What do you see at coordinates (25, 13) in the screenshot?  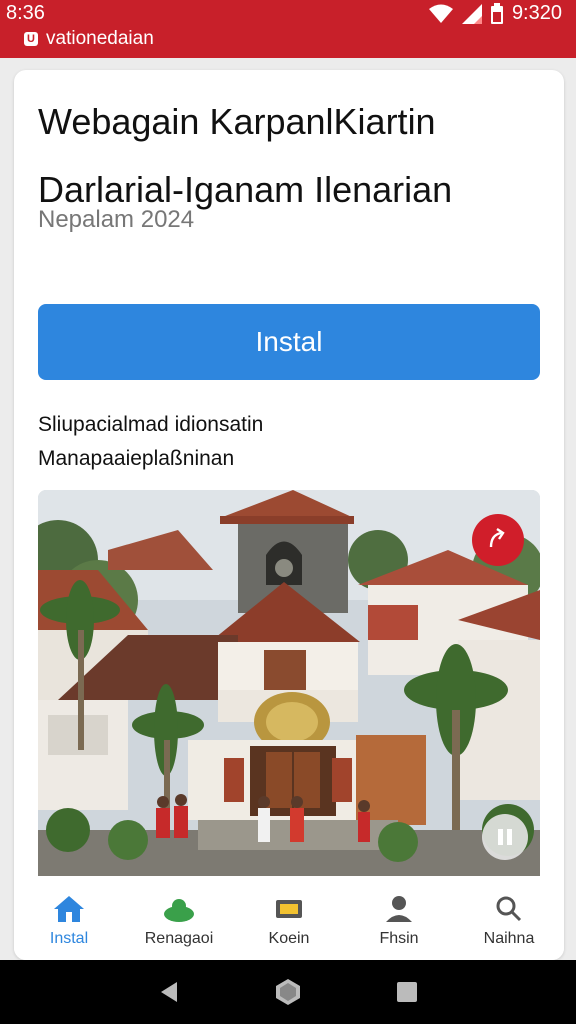 I see `status-time: 8:36` at bounding box center [25, 13].